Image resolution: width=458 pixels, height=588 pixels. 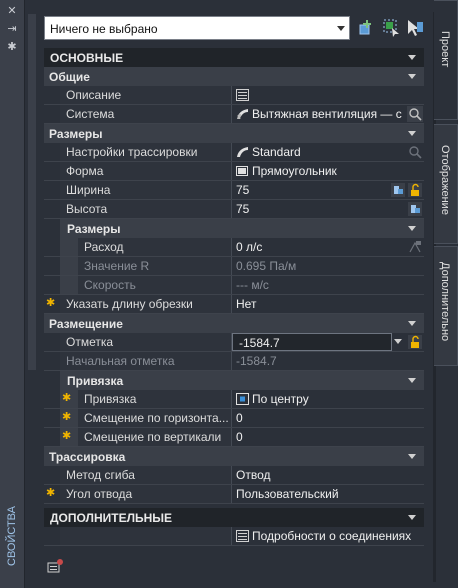 What do you see at coordinates (12, 47) in the screenshot?
I see `palette-settings-icon: ✱` at bounding box center [12, 47].